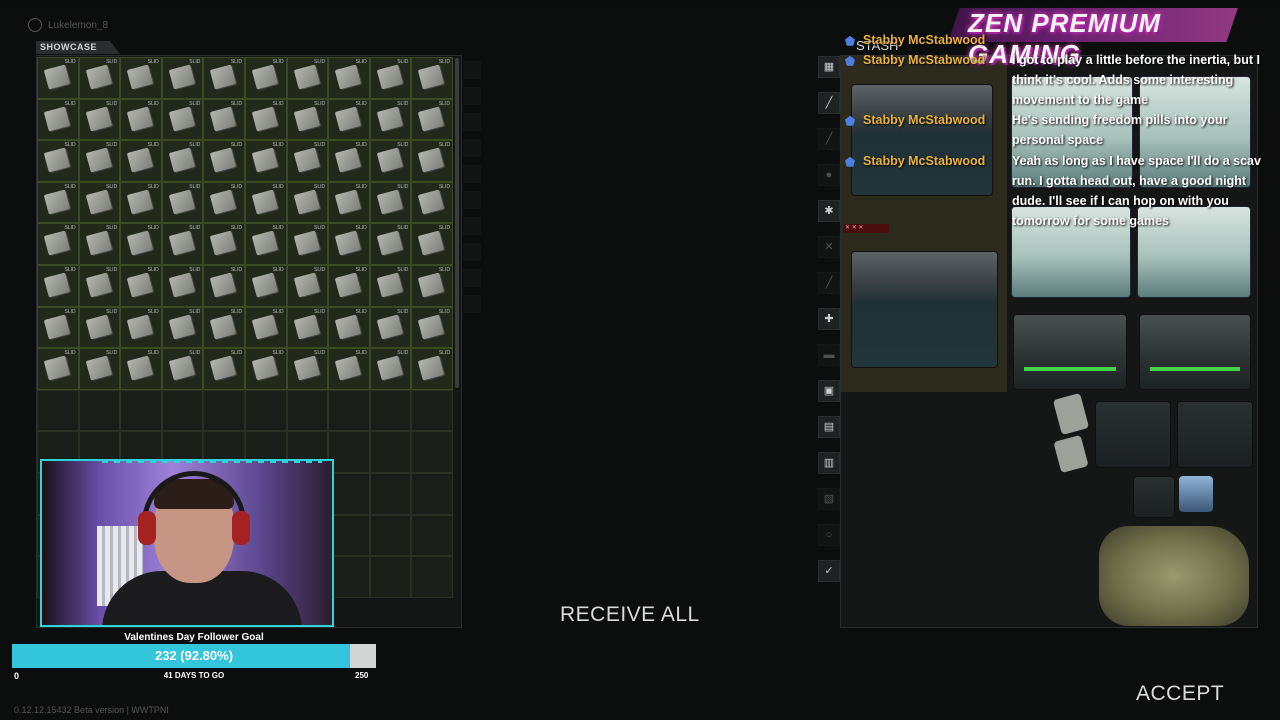 The image size is (1280, 720). What do you see at coordinates (472, 252) in the screenshot?
I see `backpack-icon` at bounding box center [472, 252].